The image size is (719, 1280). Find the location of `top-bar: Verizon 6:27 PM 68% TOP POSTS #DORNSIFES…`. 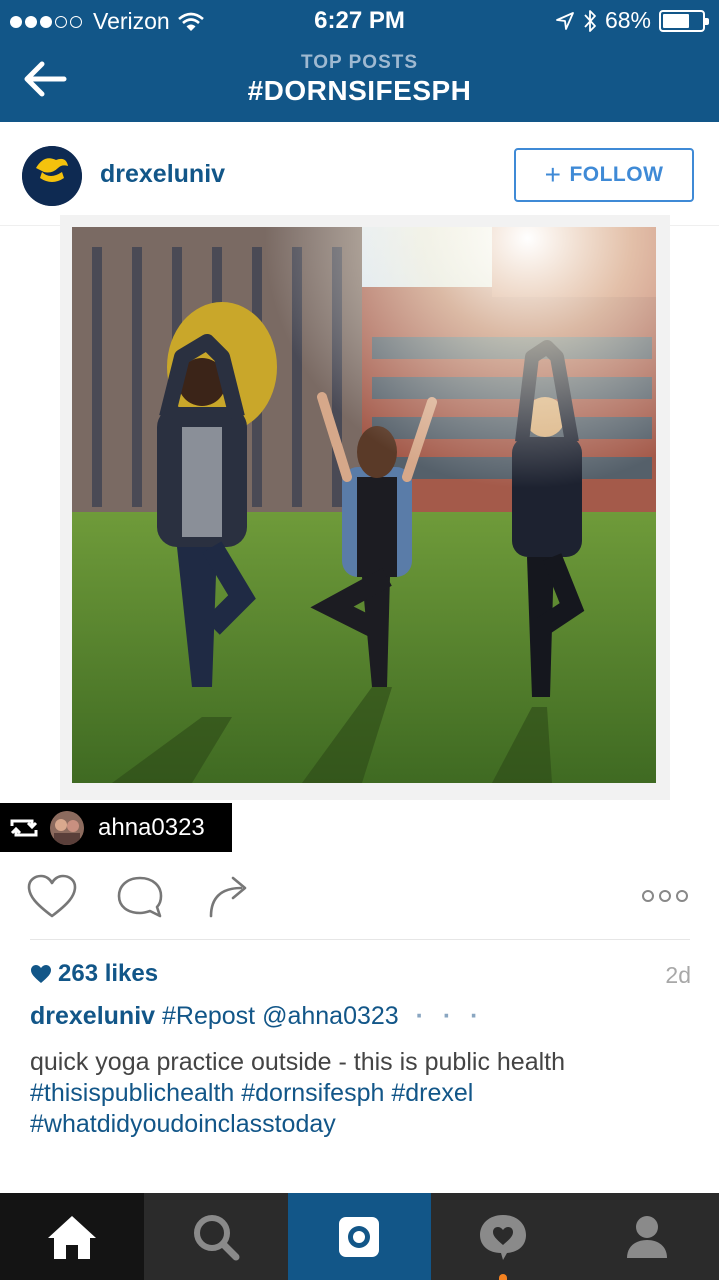

top-bar: Verizon 6:27 PM 68% TOP POSTS #DORNSIFES… is located at coordinates (359, 61).